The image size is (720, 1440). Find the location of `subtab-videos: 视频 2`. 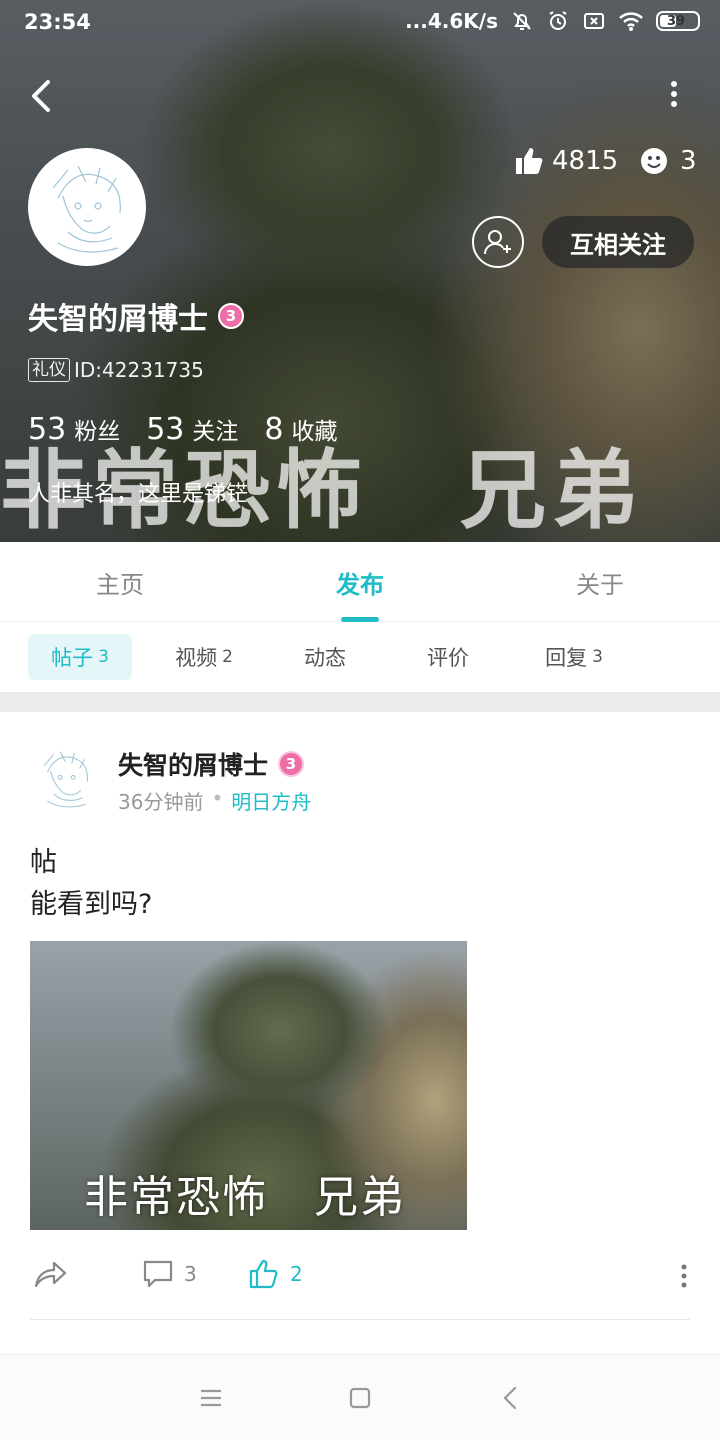

subtab-videos: 视频 2 is located at coordinates (204, 657).